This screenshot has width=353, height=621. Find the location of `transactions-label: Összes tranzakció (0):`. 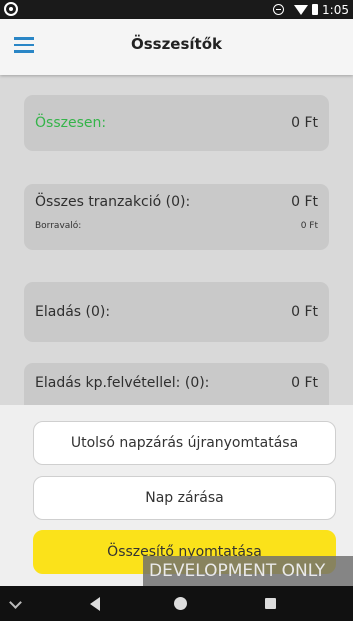

transactions-label: Összes tranzakció (0): is located at coordinates (113, 202).